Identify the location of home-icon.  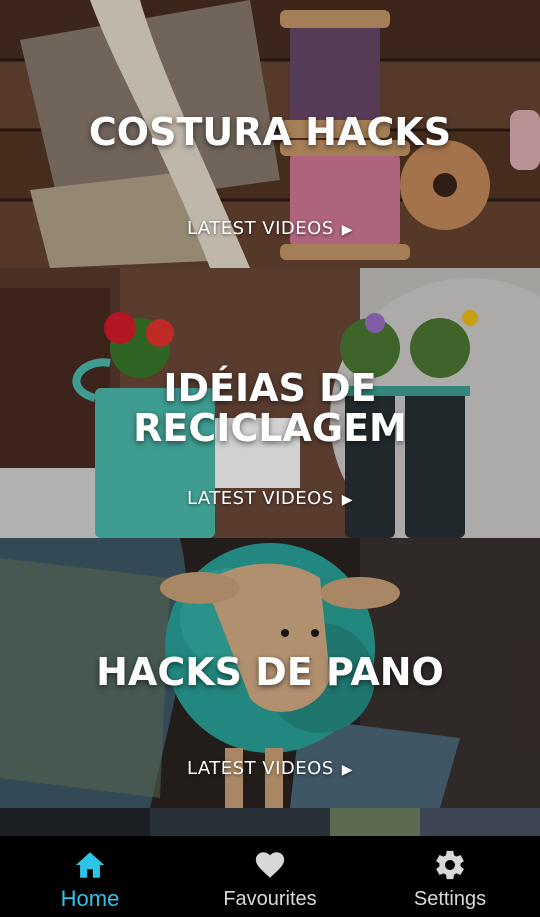
(90, 865).